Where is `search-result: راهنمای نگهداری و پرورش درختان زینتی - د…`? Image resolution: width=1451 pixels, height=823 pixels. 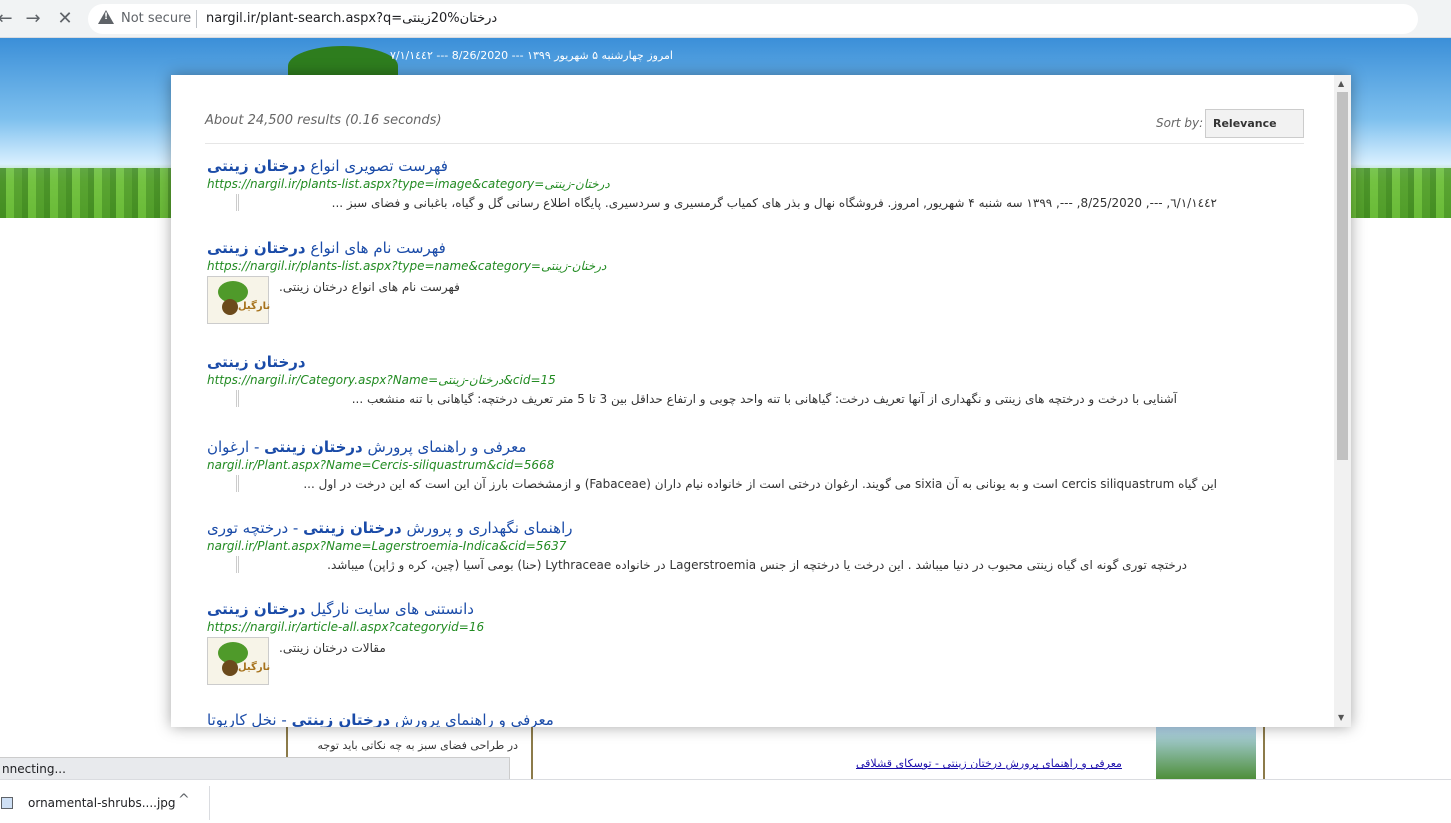 search-result: راهنمای نگهداری و پرورش درختان زینتی - د… is located at coordinates (712, 547).